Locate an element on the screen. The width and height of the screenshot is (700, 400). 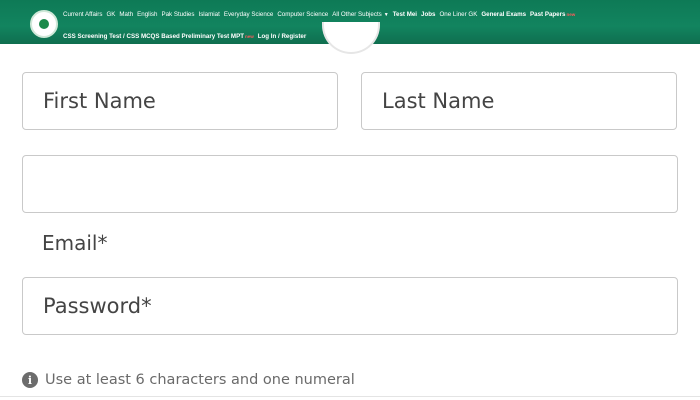
nav-link-label: All Other Subjects is located at coordinates (357, 14).